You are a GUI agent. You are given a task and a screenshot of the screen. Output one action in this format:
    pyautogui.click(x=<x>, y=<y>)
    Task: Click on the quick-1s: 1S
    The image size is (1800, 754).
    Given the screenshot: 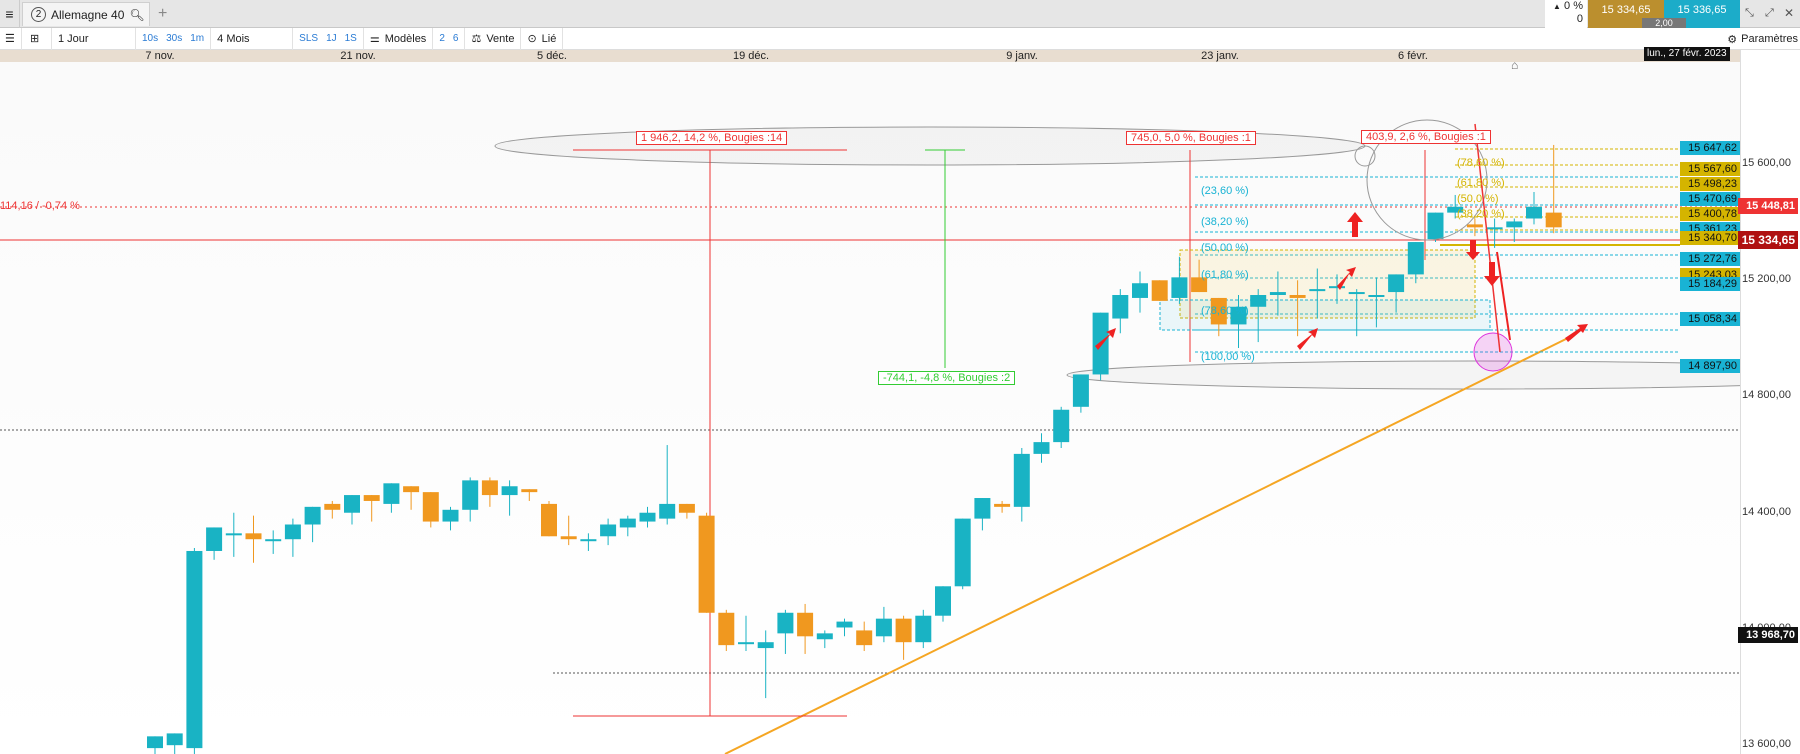 What is the action you would take?
    pyautogui.click(x=351, y=38)
    